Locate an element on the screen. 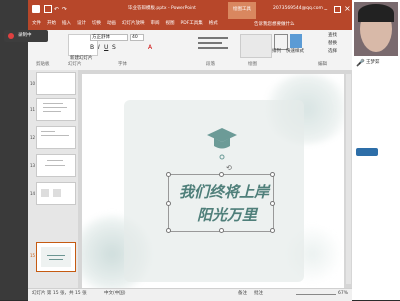 This screenshot has height=301, width=400. ribbon-tab: 视图 is located at coordinates (170, 24).